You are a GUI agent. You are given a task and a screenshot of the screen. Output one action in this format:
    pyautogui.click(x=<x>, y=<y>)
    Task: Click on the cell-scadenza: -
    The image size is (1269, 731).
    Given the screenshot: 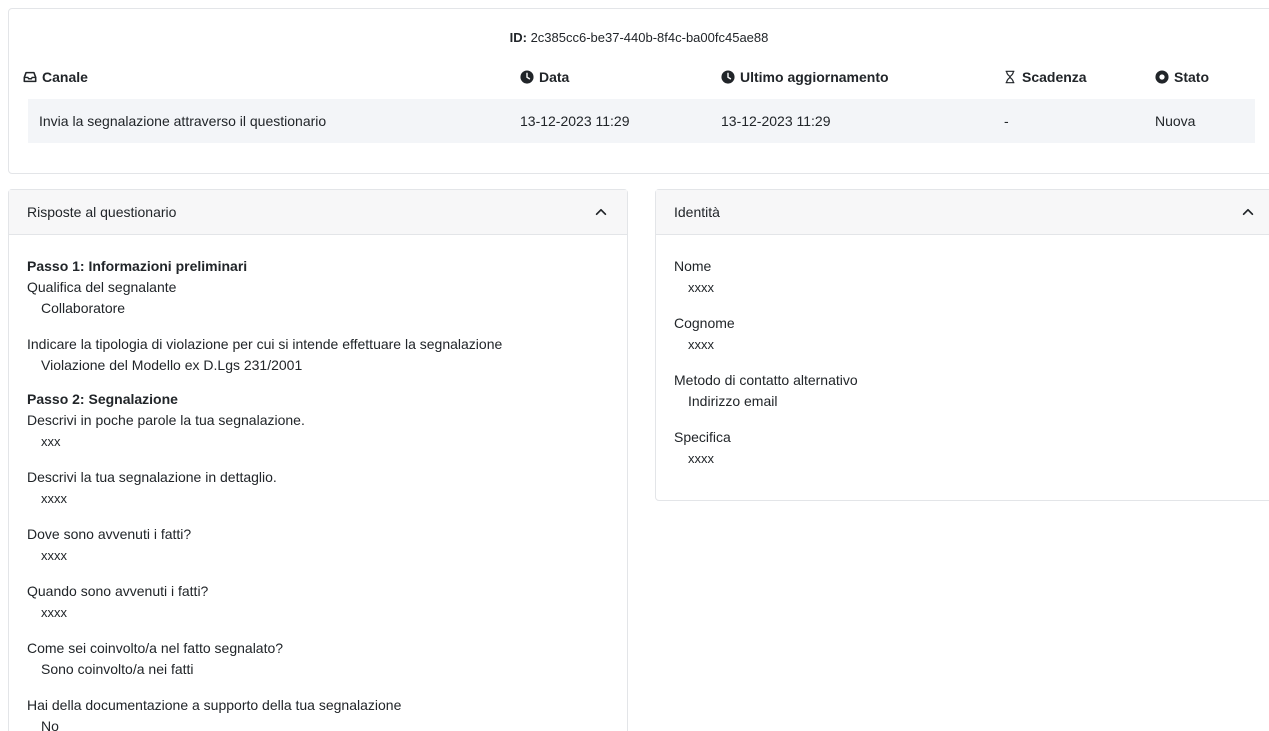 What is the action you would take?
    pyautogui.click(x=1006, y=121)
    